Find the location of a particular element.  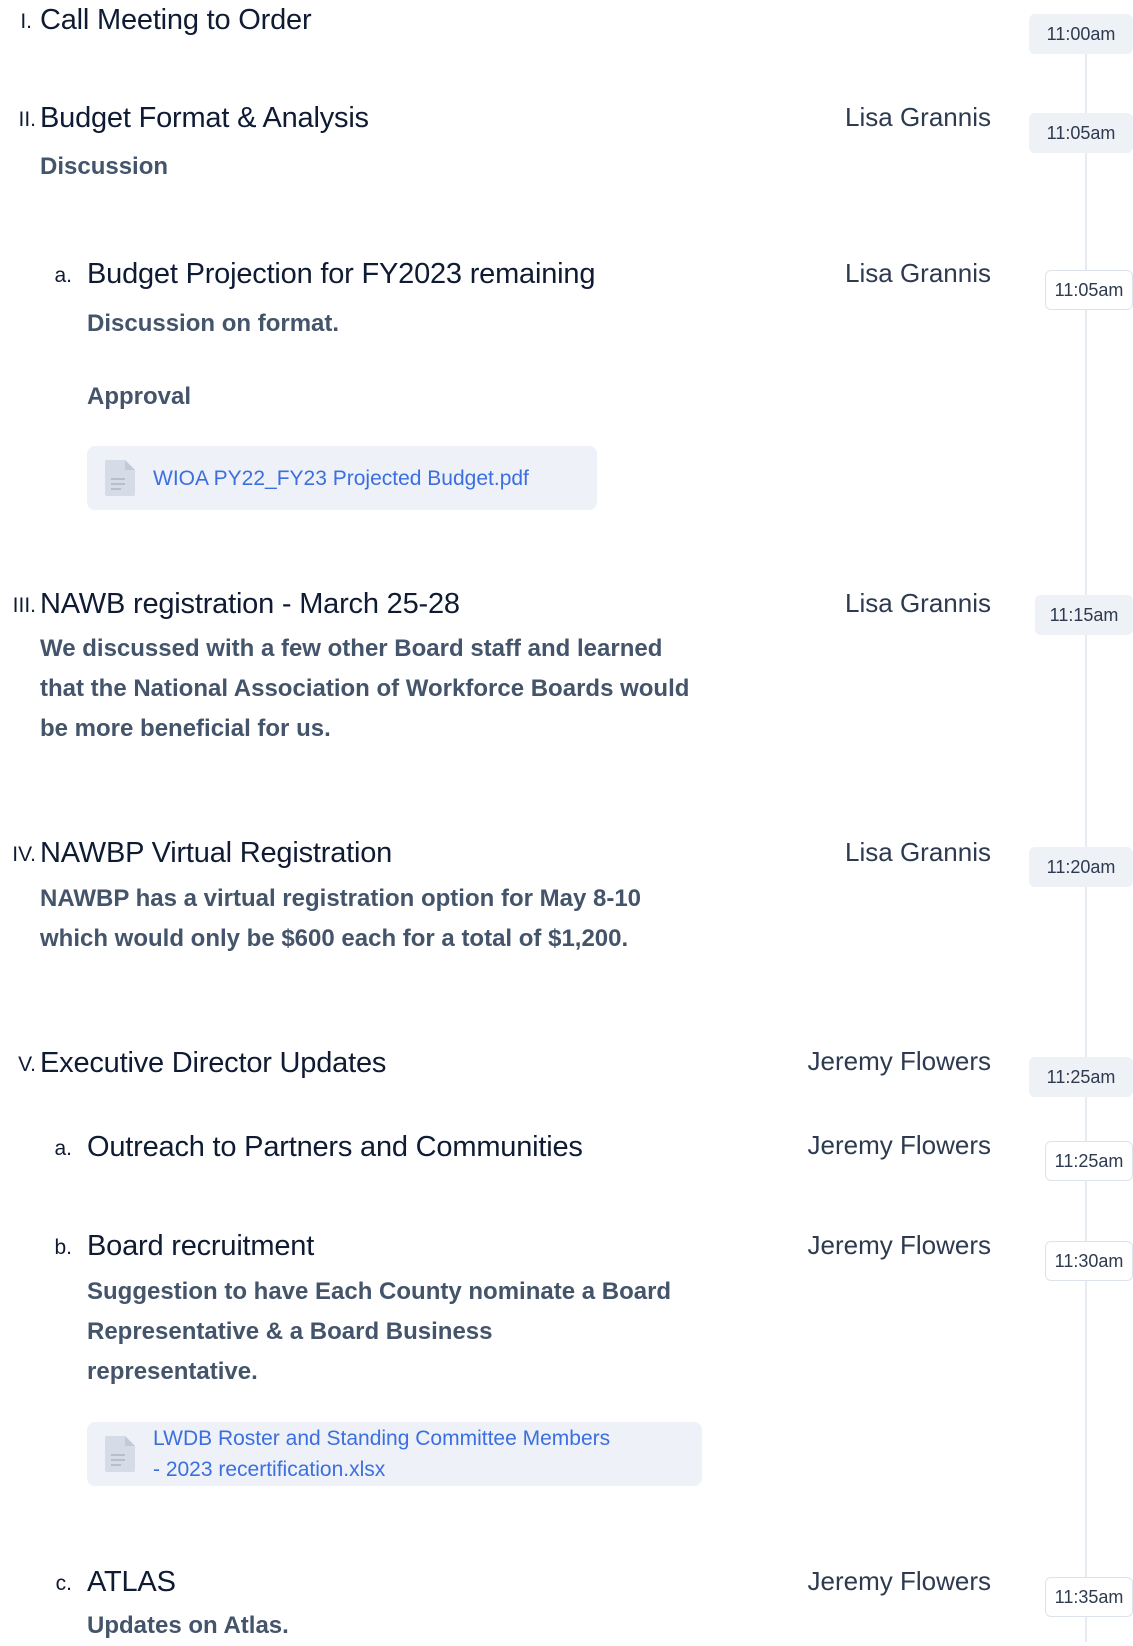

attachment-filename: WIOA PY22_FY23 Projected Budget.pdf is located at coordinates (341, 478).